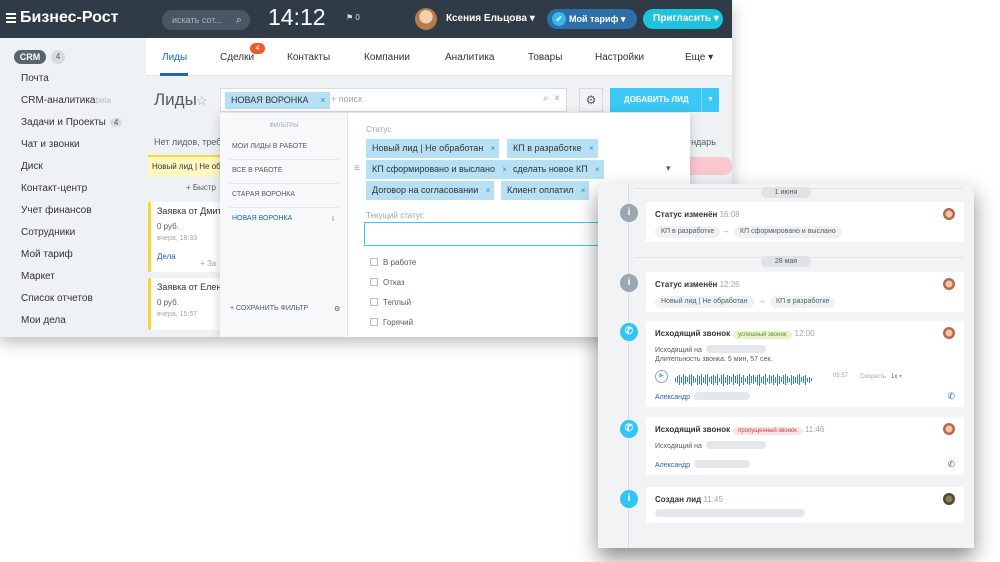  What do you see at coordinates (591, 100) in the screenshot?
I see `settings-gear-button: ⚙` at bounding box center [591, 100].